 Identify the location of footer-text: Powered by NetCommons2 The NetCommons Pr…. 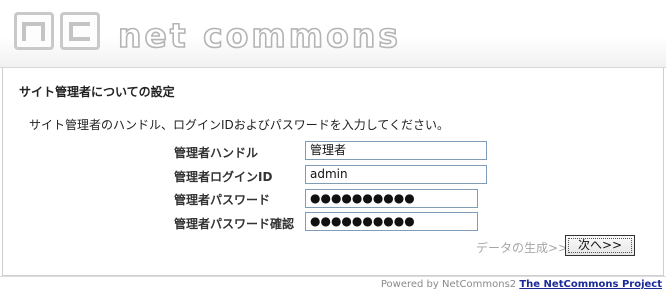
(521, 284).